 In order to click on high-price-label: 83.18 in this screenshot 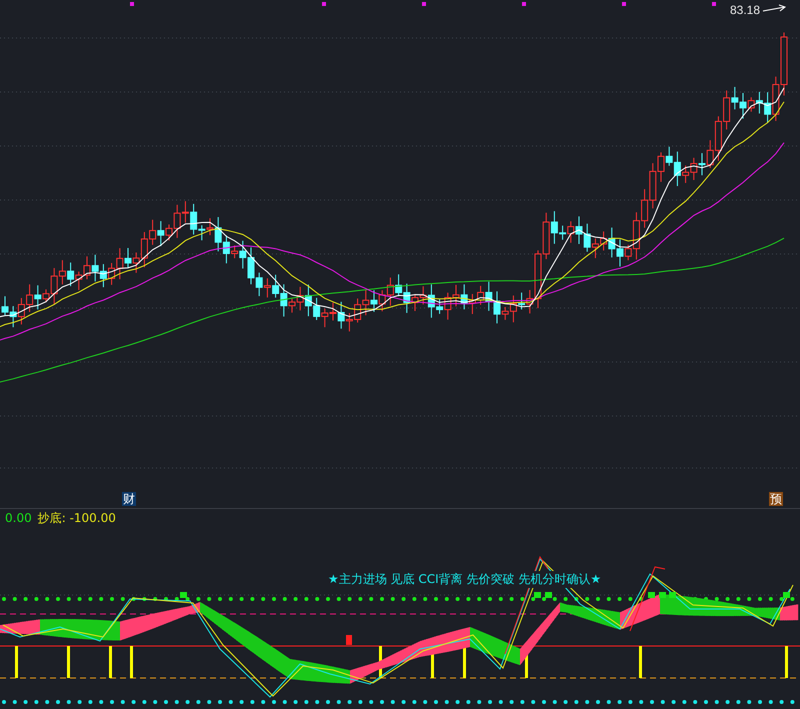, I will do `click(745, 10)`.